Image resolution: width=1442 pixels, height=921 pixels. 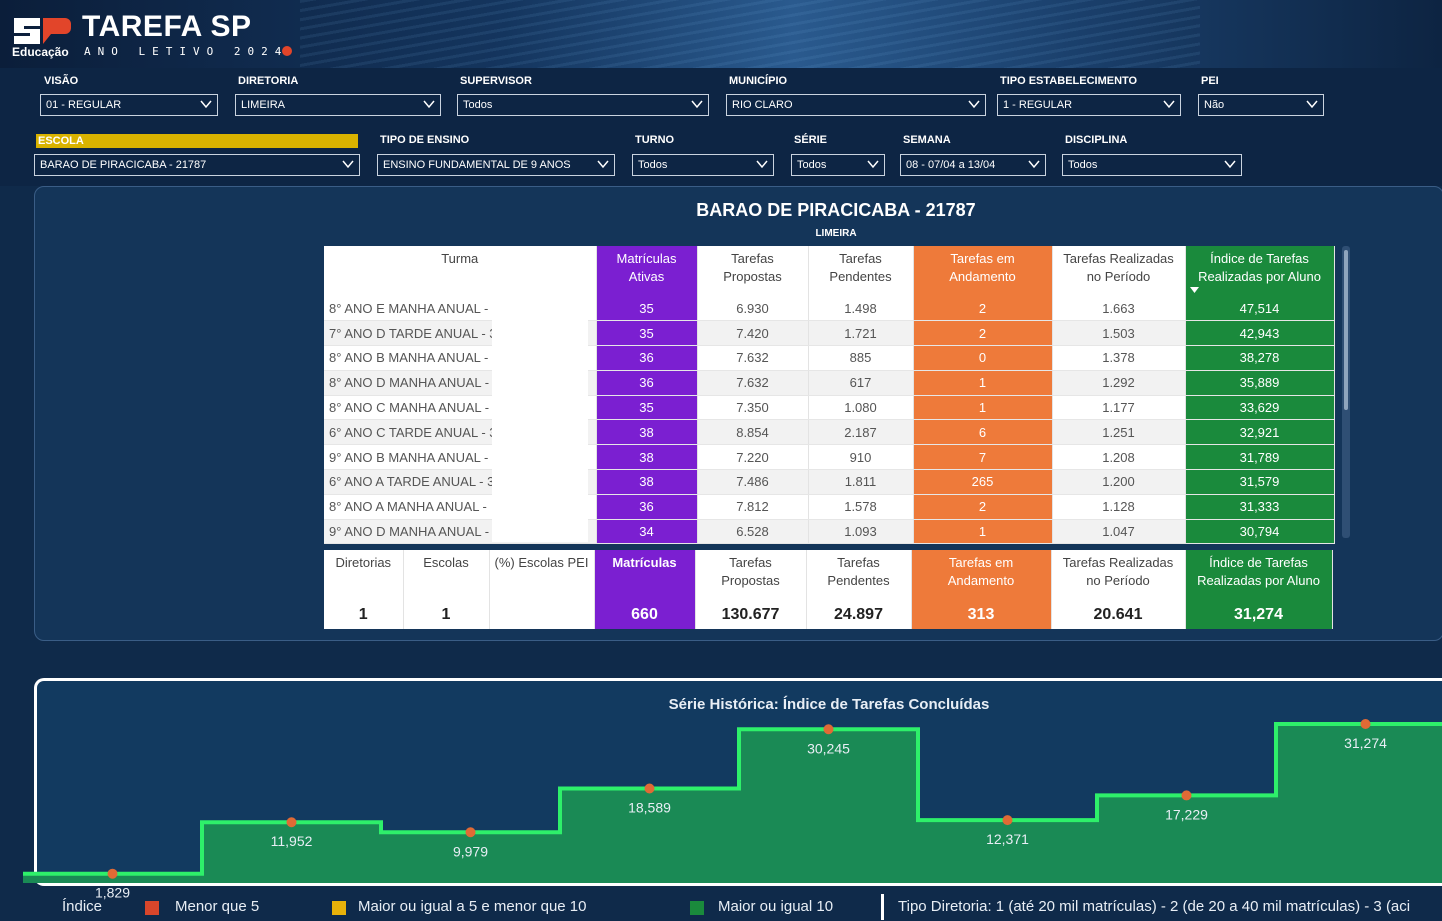 I want to click on filter-label-municipio: MUNICÍPIO, so click(x=758, y=81).